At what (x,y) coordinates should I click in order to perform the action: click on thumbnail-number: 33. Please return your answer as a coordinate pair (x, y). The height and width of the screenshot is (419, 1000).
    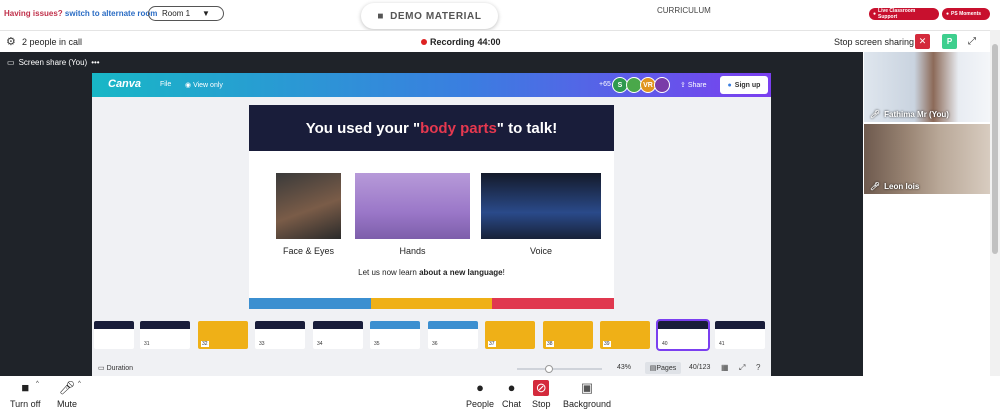
    Looking at the image, I should click on (262, 344).